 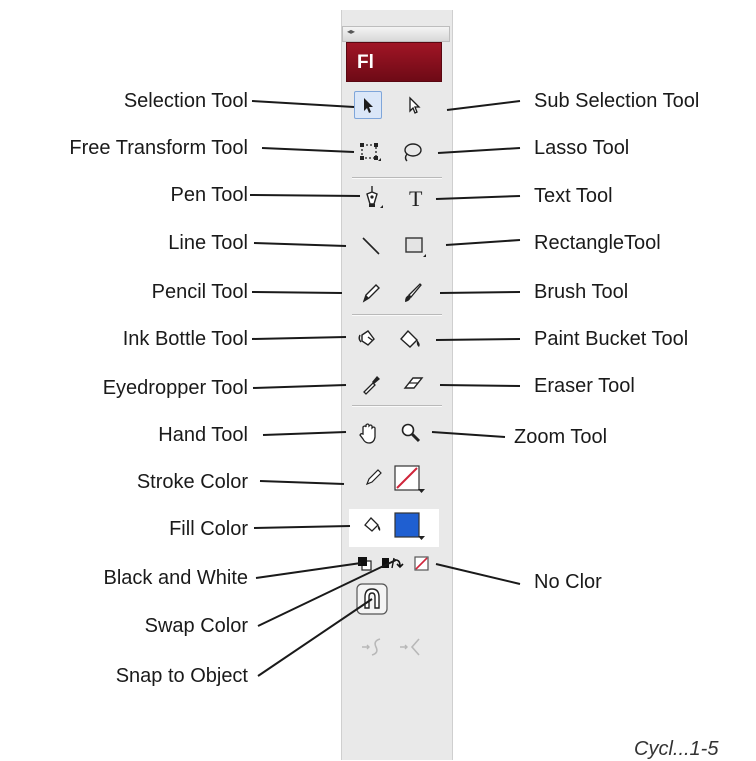 I want to click on label-line-tool: Line Tool, so click(x=208, y=243).